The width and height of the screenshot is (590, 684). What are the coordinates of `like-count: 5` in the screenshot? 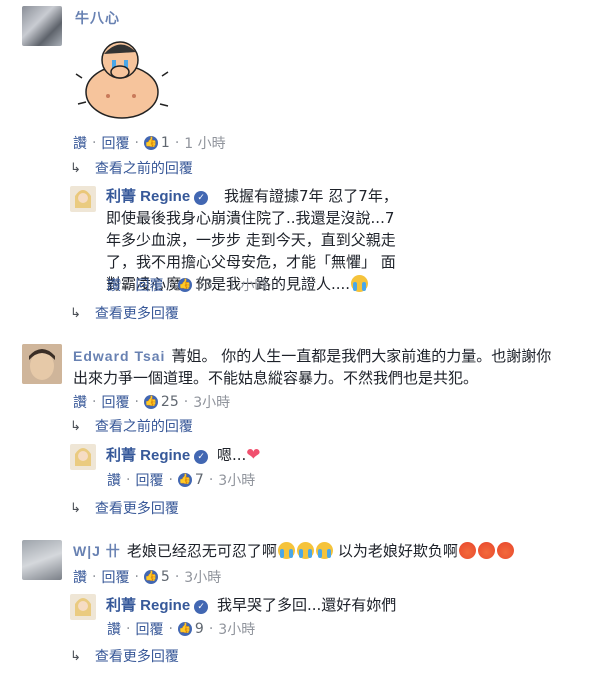 It's located at (165, 577).